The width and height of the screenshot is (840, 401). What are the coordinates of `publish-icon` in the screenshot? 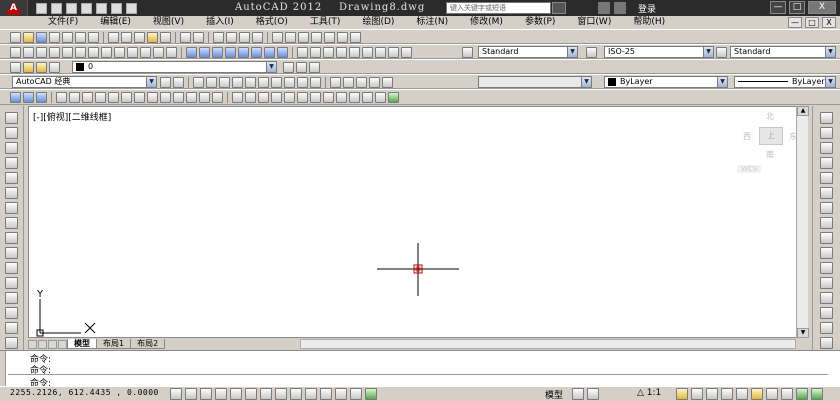 It's located at (80, 37).